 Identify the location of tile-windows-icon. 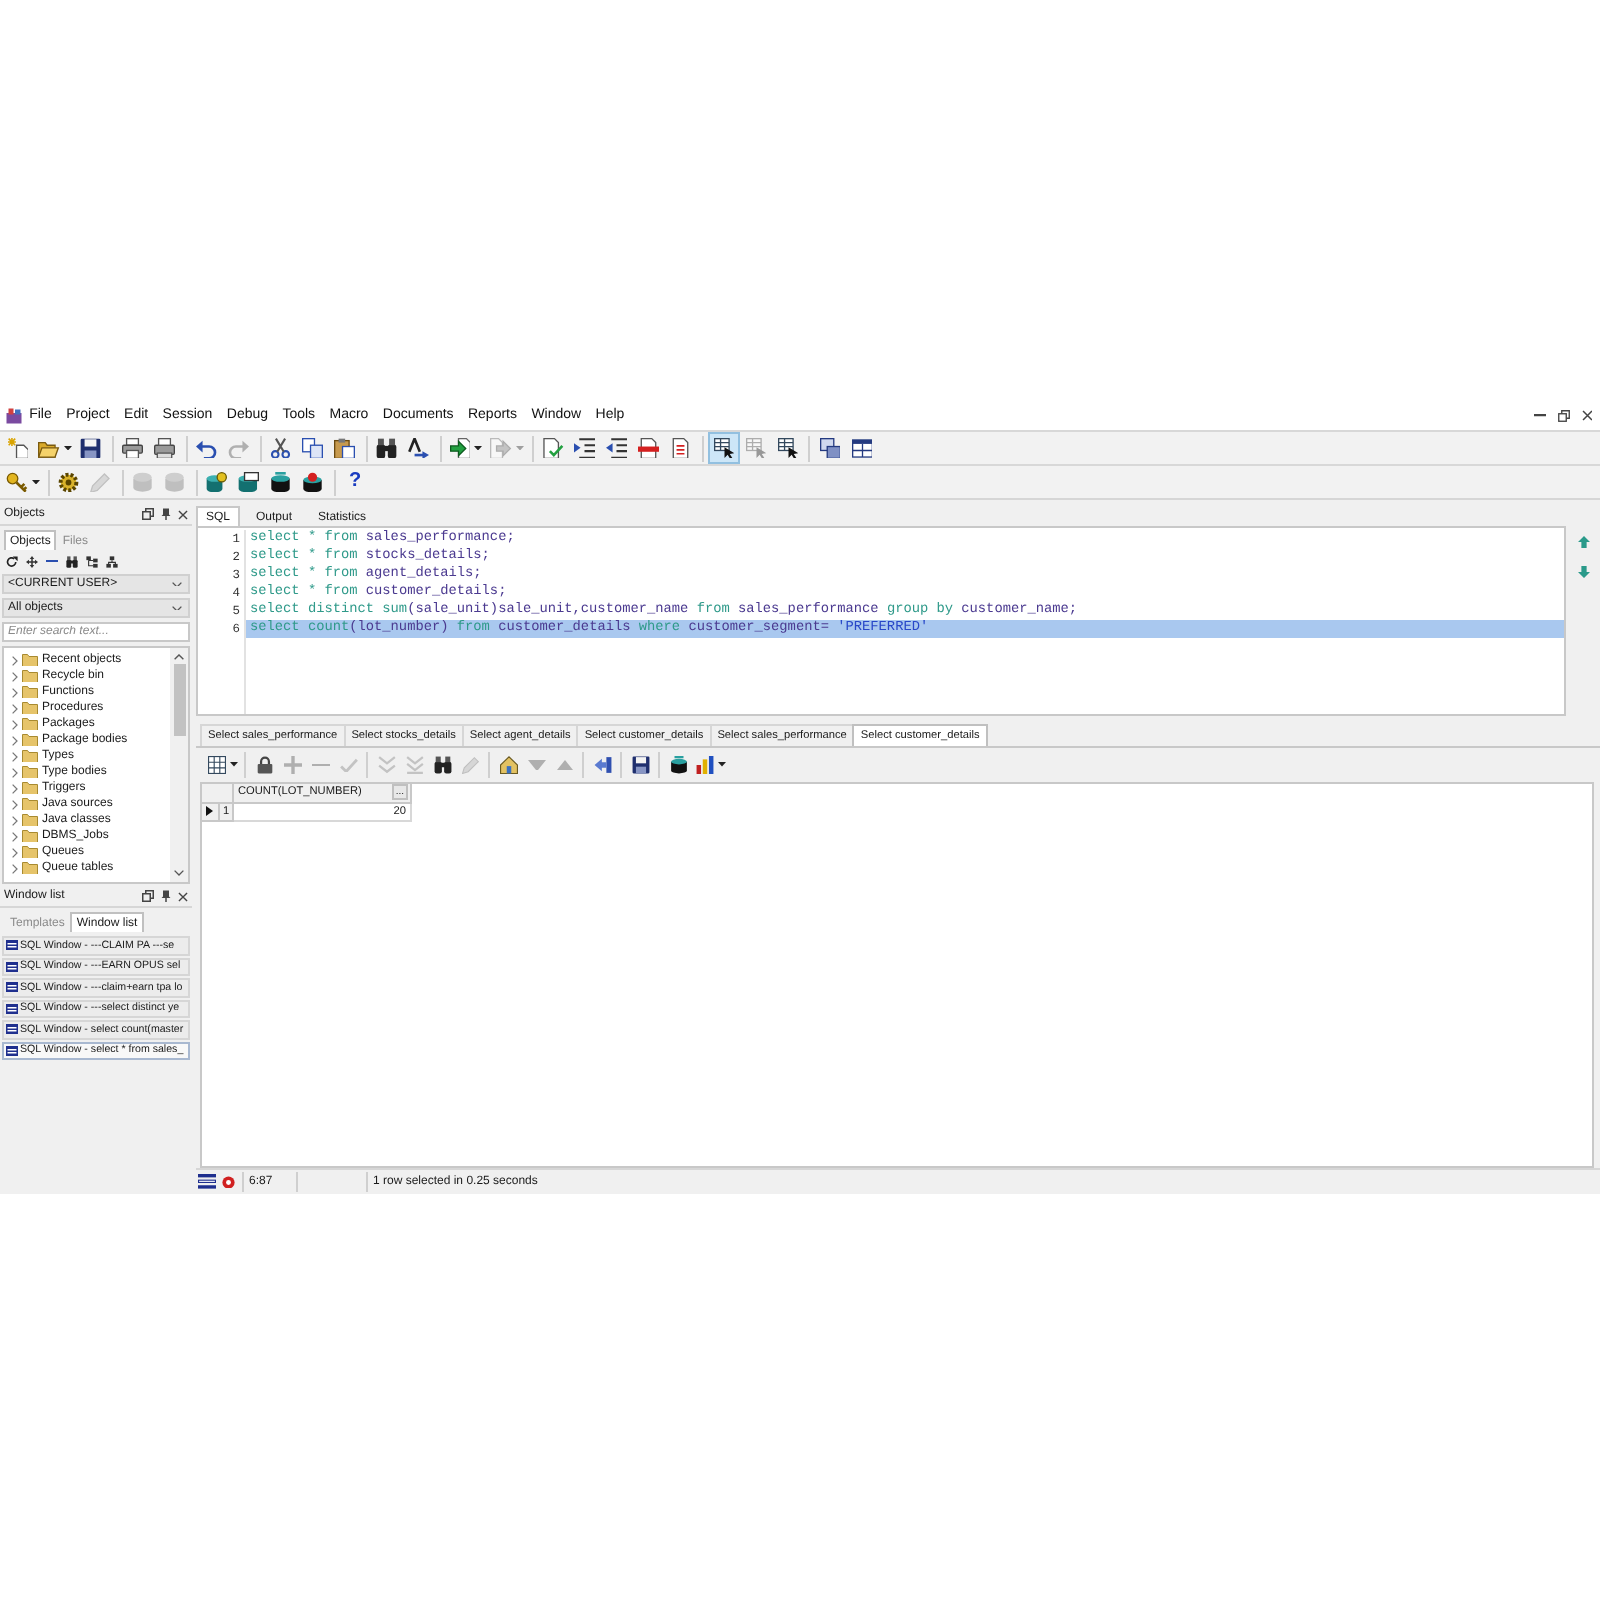
(862, 448).